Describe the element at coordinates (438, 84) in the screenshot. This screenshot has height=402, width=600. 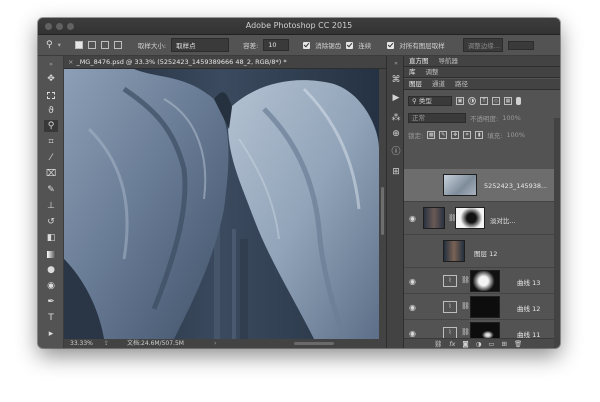
I see `tab-channels: 通道` at that location.